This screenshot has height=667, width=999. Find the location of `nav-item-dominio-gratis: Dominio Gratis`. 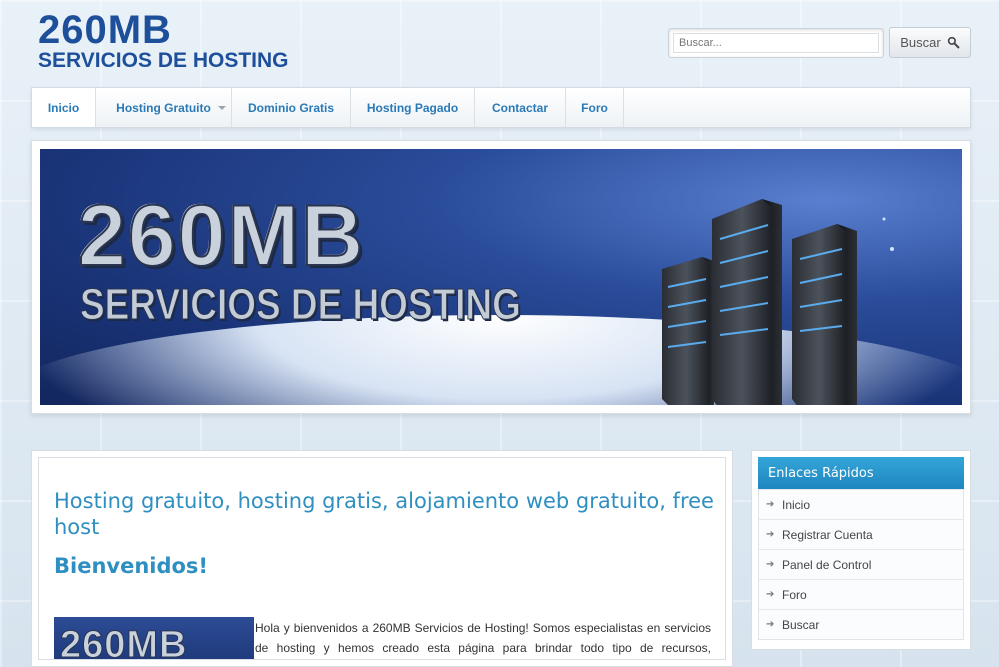

nav-item-dominio-gratis: Dominio Gratis is located at coordinates (291, 107).